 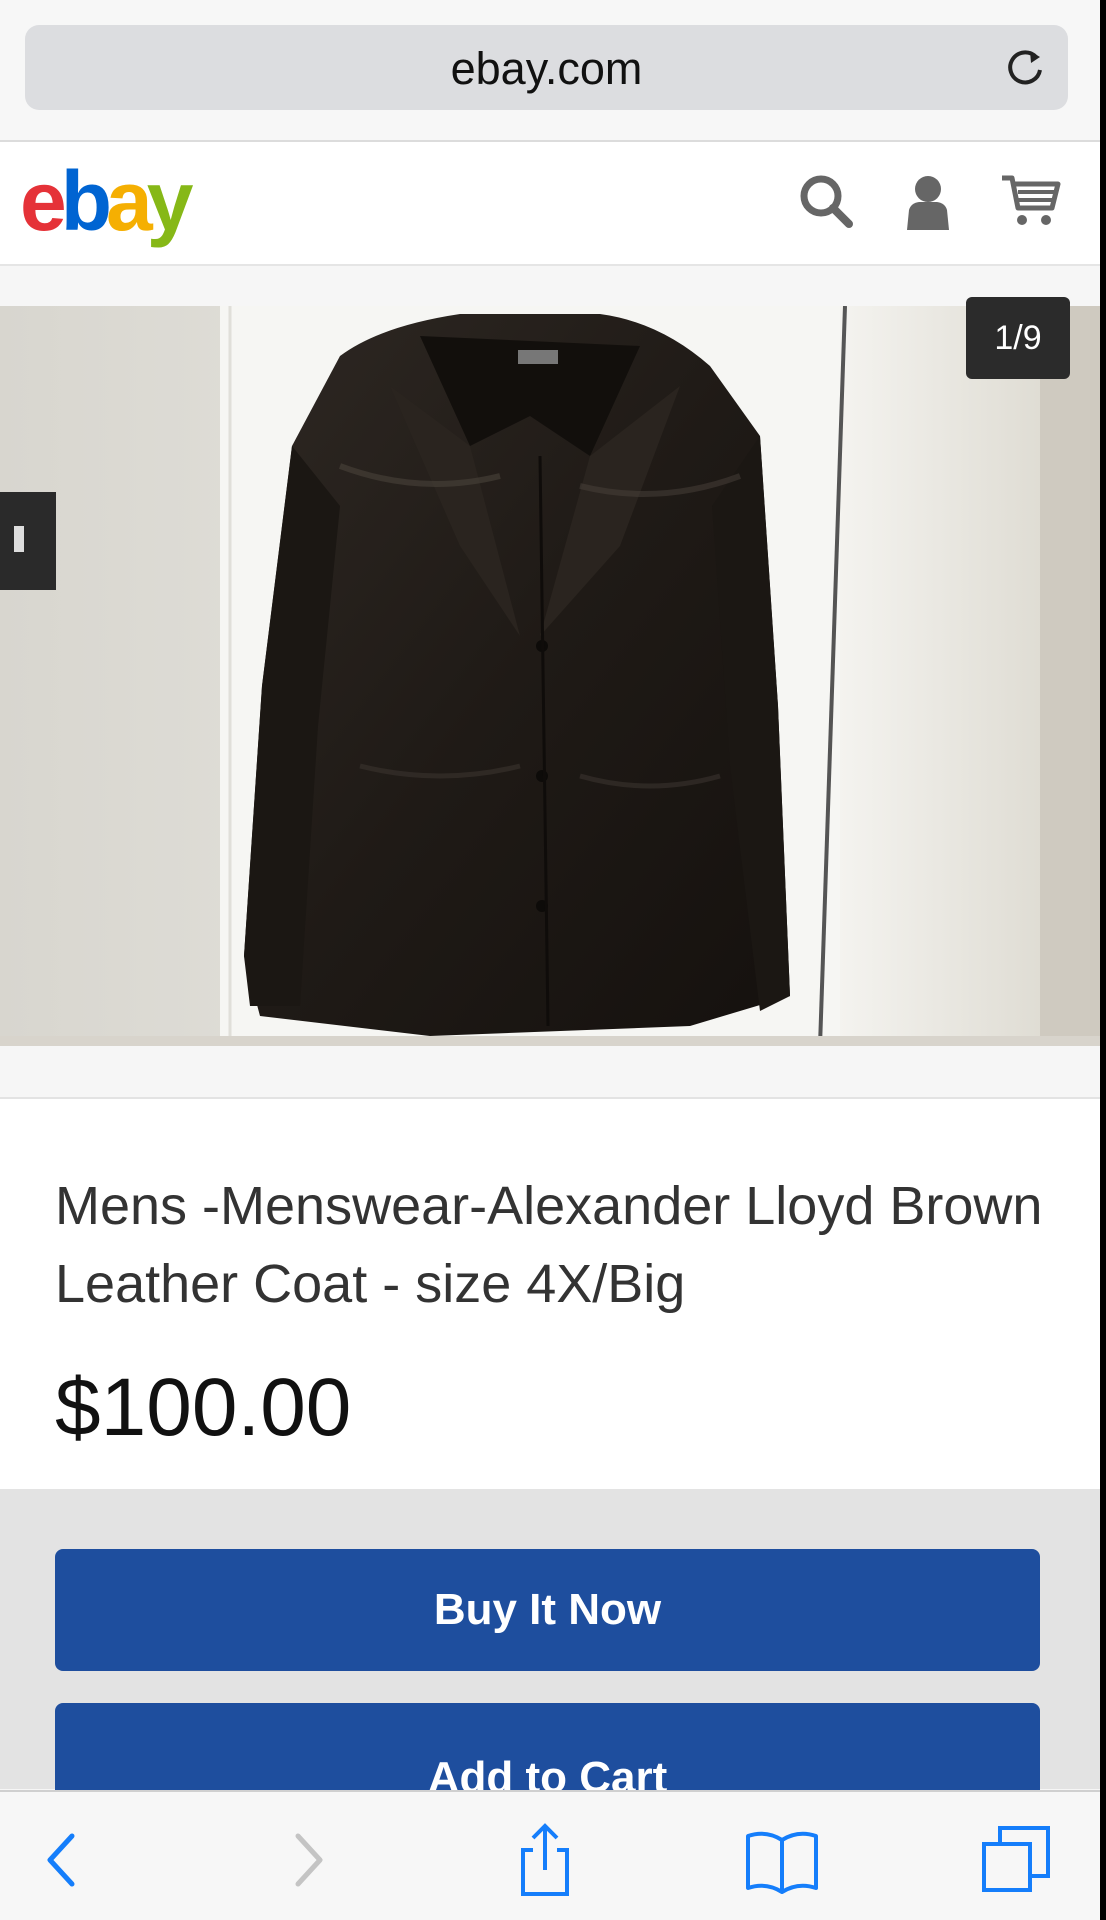 I want to click on site-header: ebay, so click(x=550, y=204).